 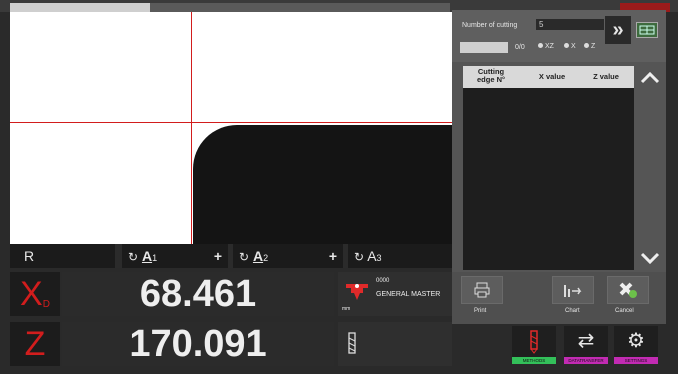 I want to click on methods-label: METHODS, so click(x=534, y=360).